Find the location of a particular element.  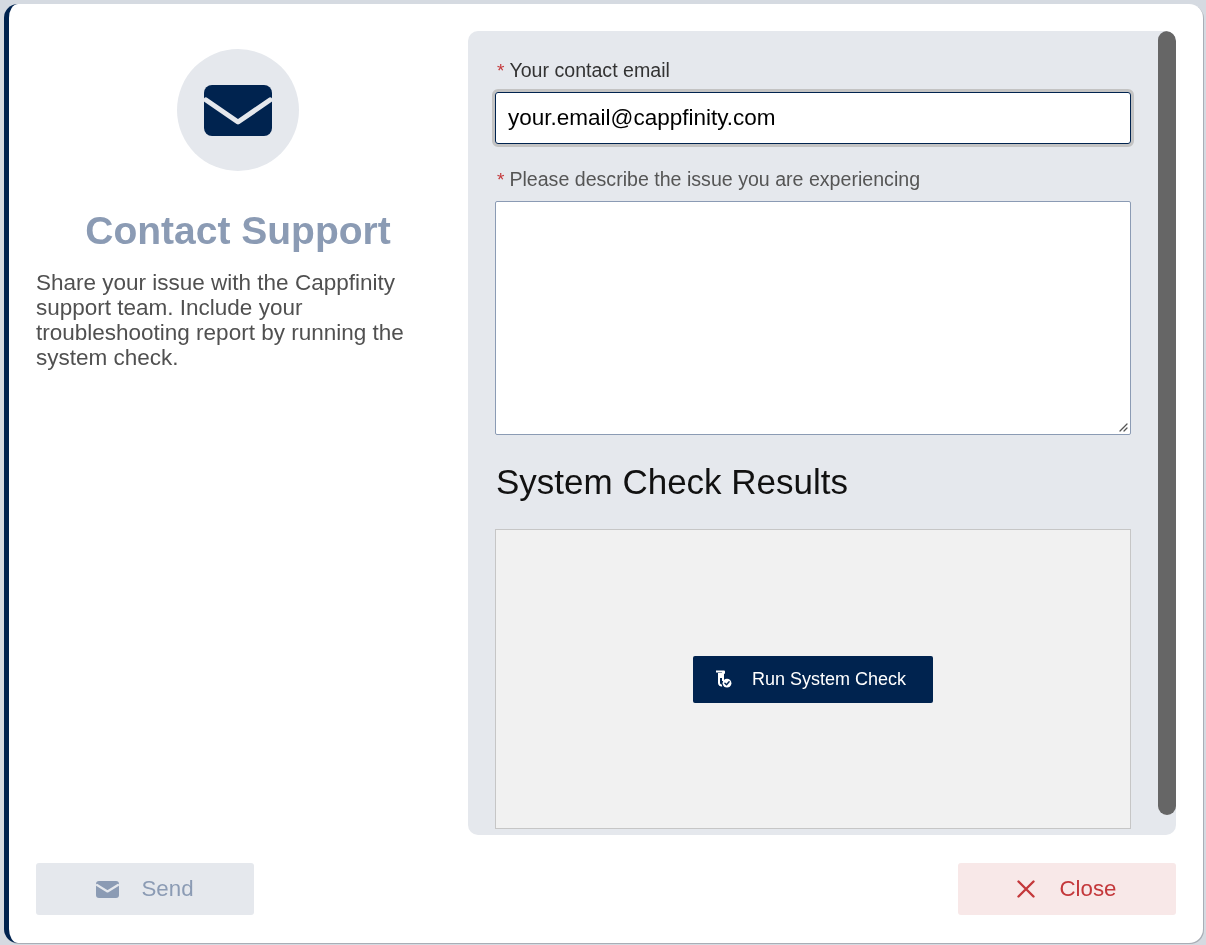

close-icon is located at coordinates (1026, 889).